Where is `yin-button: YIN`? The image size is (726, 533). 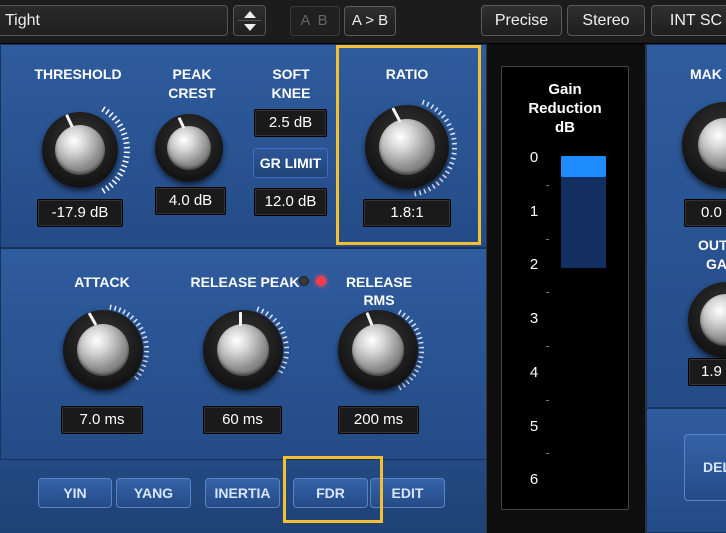 yin-button: YIN is located at coordinates (75, 493).